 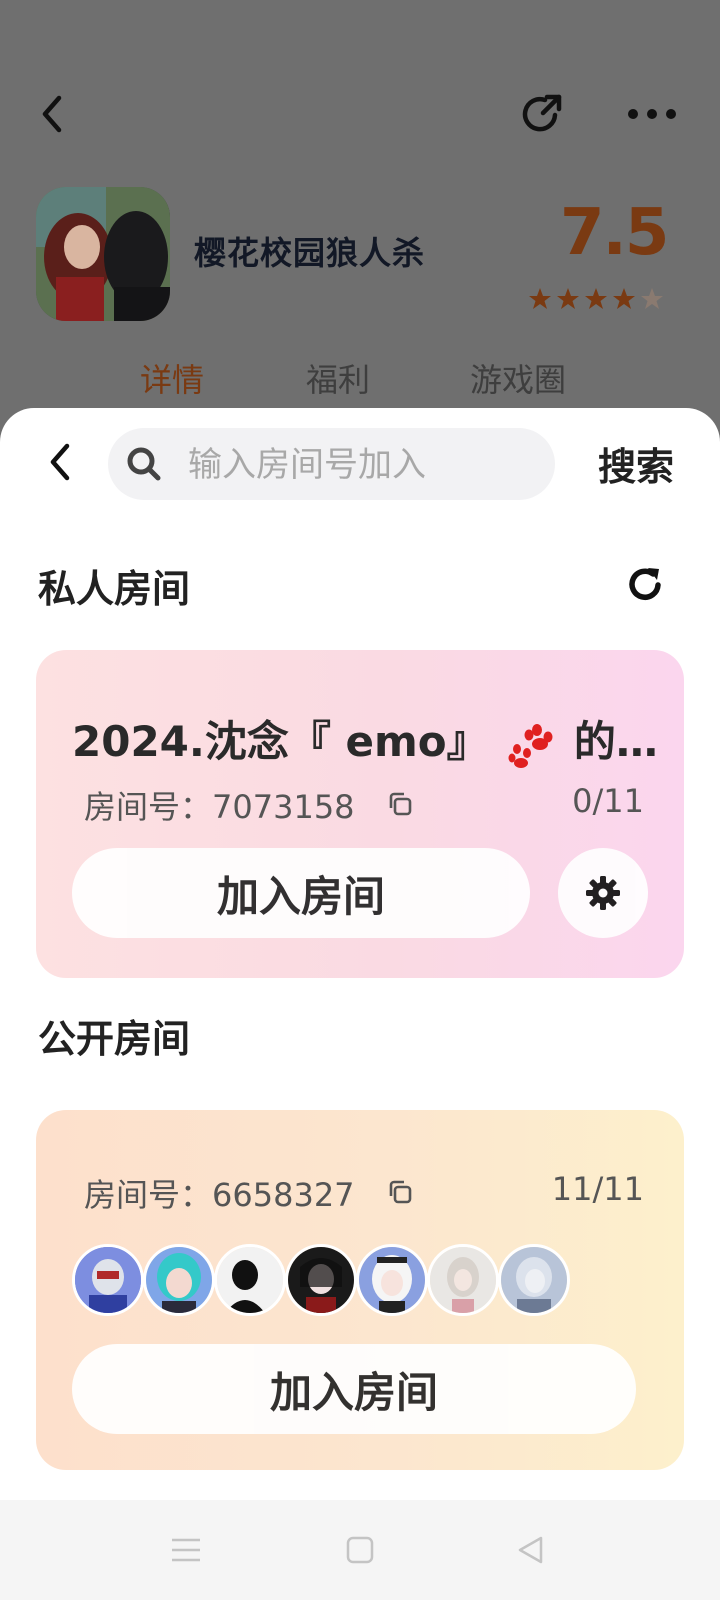 I want to click on game-title: 樱花校园狼人杀, so click(x=310, y=253).